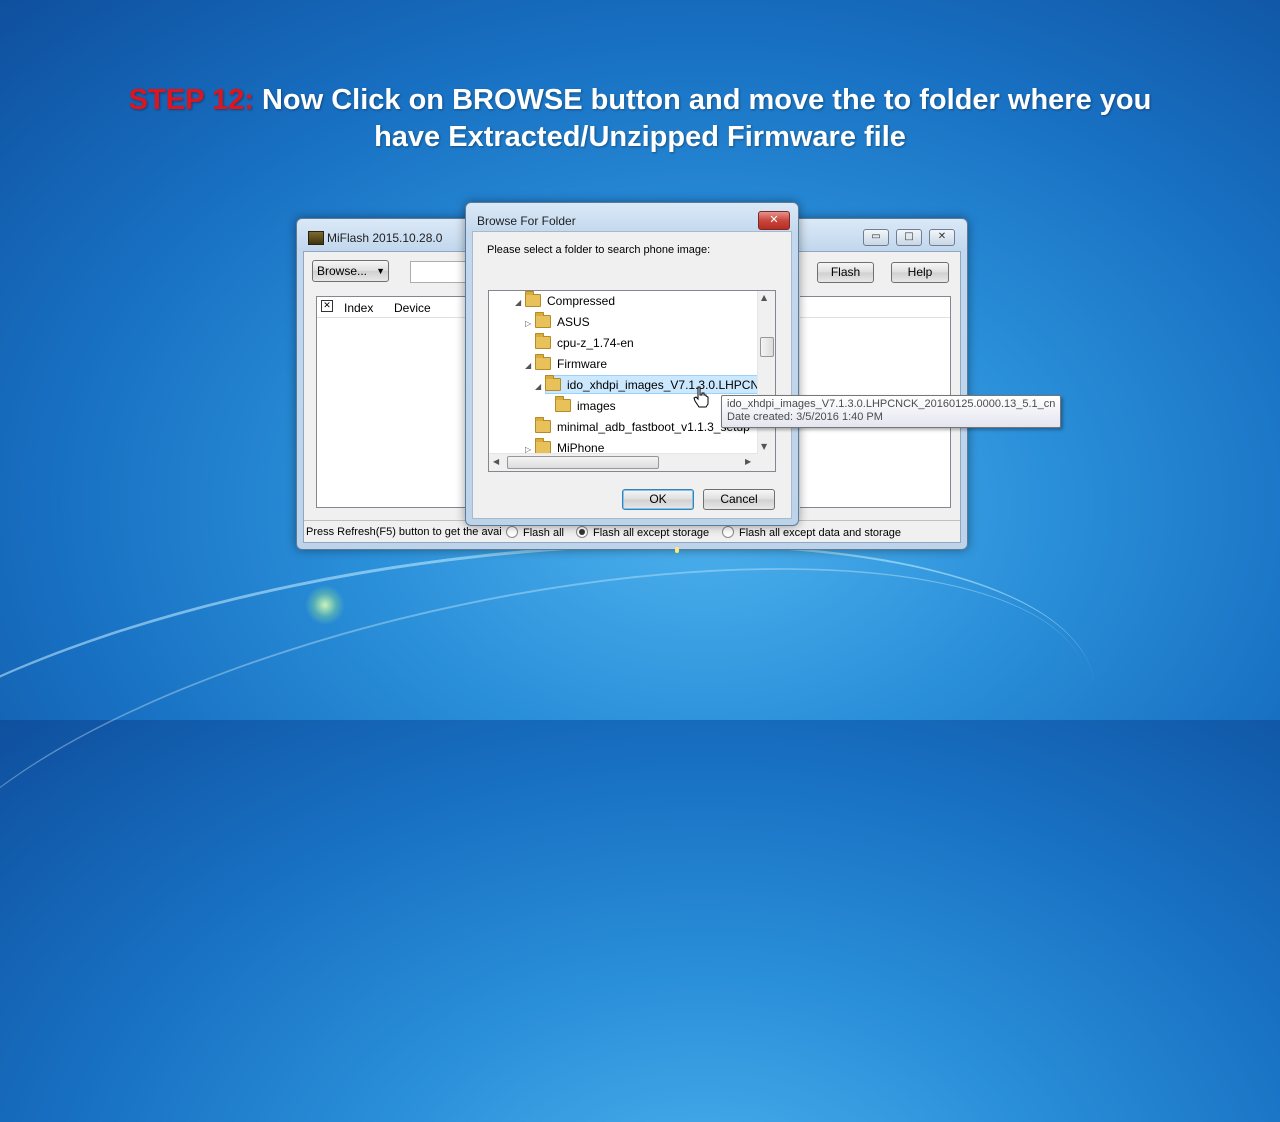 Image resolution: width=1280 pixels, height=1122 pixels. I want to click on tree-item-label: ASUS, so click(573, 322).